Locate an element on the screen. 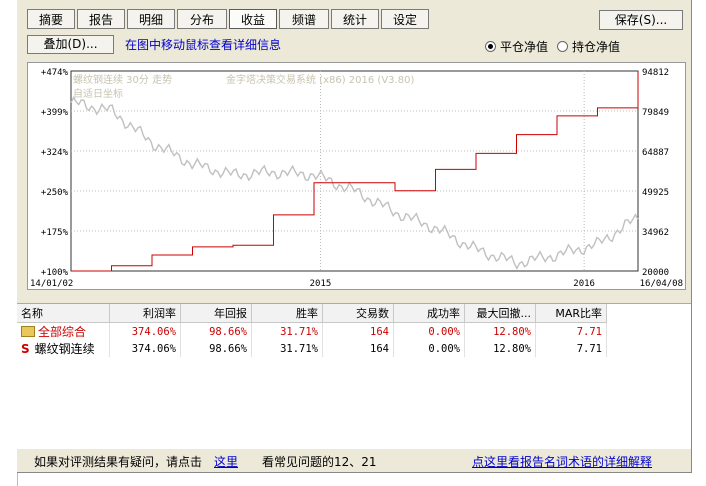 Image resolution: width=706 pixels, height=486 pixels. radio-hold-equity: 持仓净值 is located at coordinates (588, 46).